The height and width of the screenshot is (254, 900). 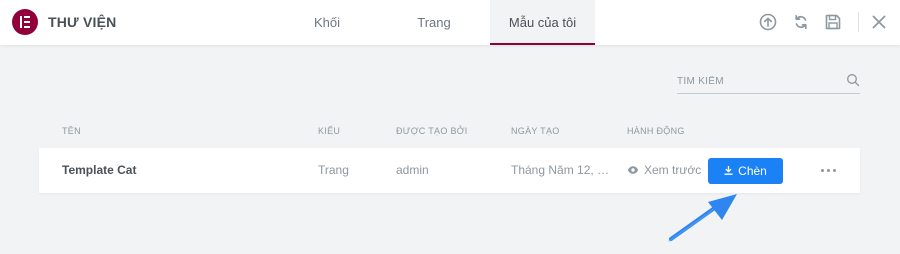 What do you see at coordinates (704, 218) in the screenshot?
I see `annotation-arrow-icon` at bounding box center [704, 218].